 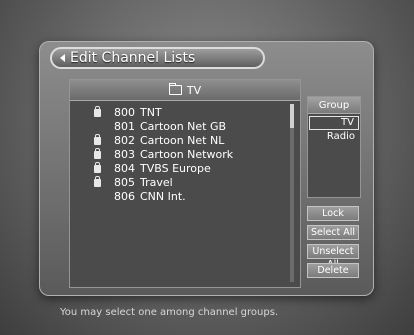 I want to click on list-header: TV, so click(x=185, y=90).